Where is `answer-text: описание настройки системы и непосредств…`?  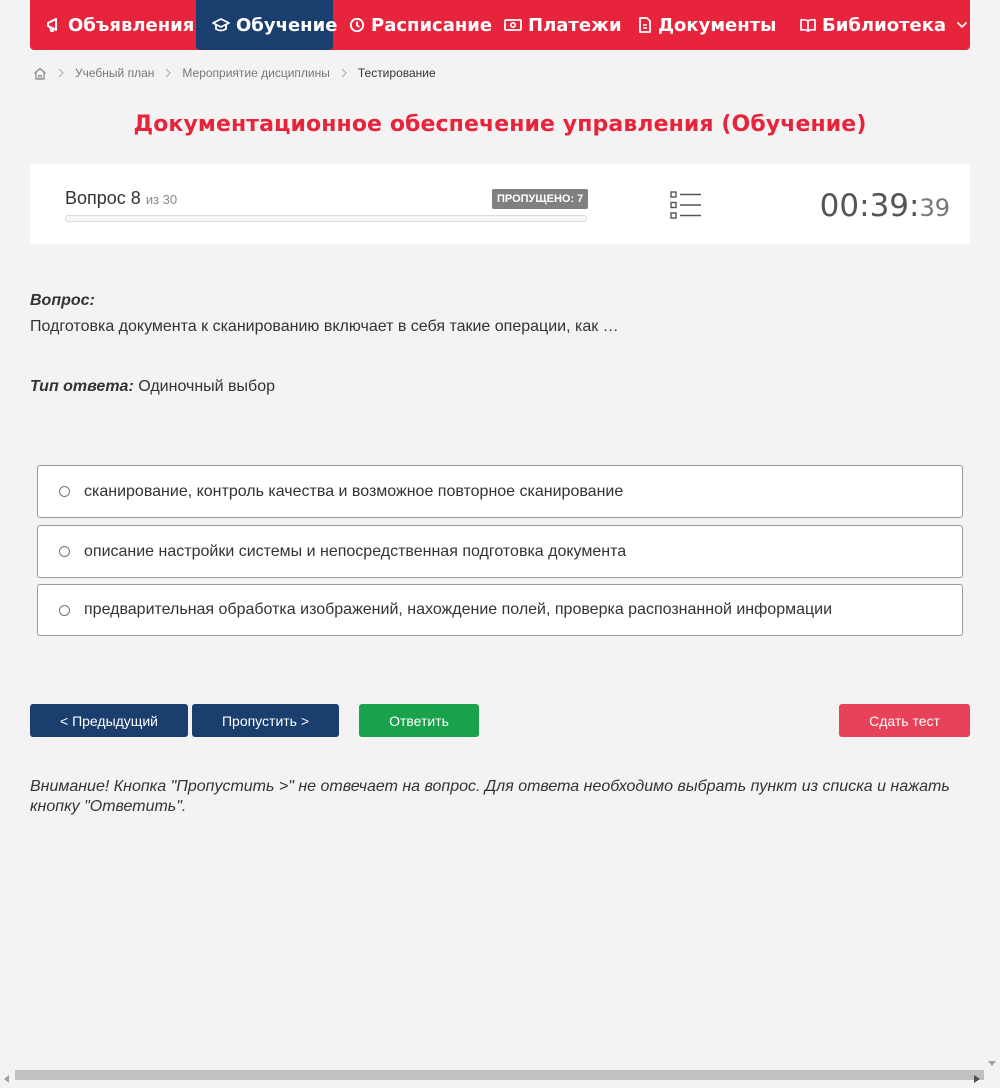
answer-text: описание настройки системы и непосредств… is located at coordinates (355, 552).